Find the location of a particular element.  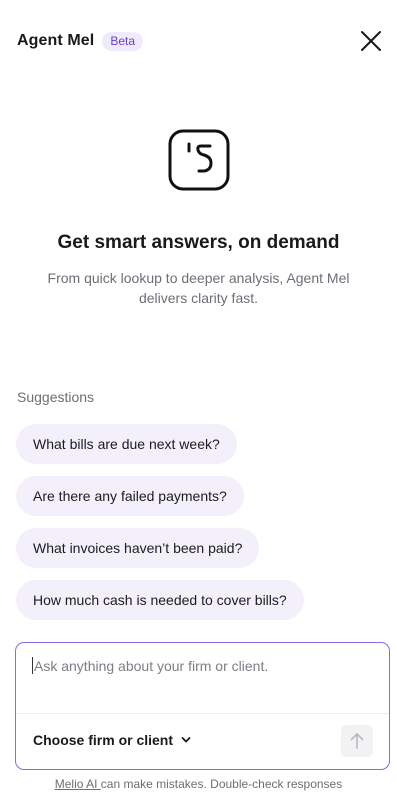

panel-header: Agent Mel Beta is located at coordinates (200, 41).